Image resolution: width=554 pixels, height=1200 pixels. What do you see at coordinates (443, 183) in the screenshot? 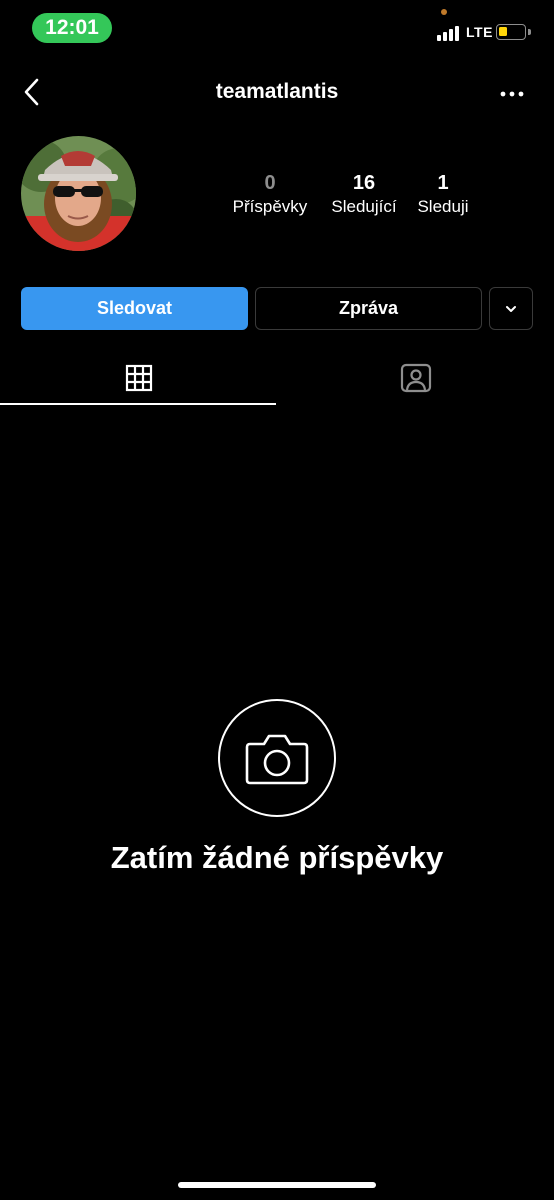
I see `stat-following-count: 1` at bounding box center [443, 183].